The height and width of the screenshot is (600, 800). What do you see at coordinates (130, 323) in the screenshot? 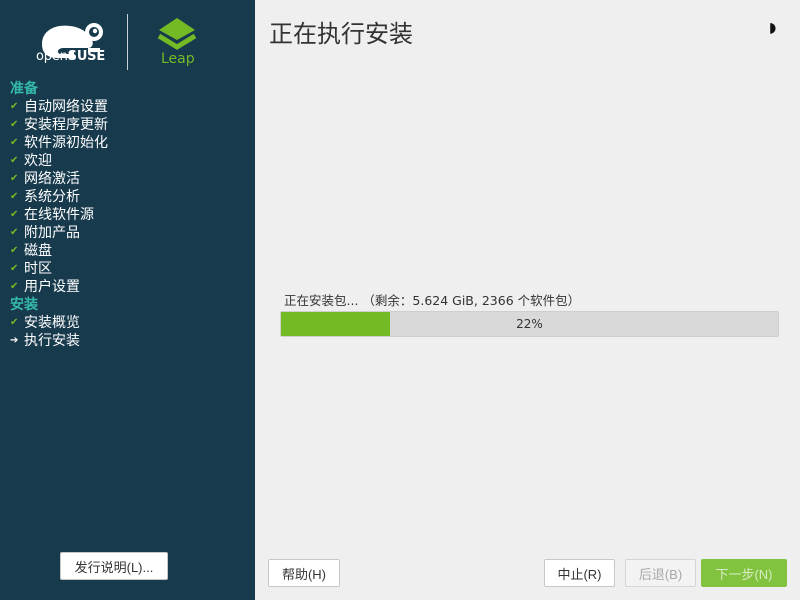
I see `step-installation-overview: ✔ 安装概览` at bounding box center [130, 323].